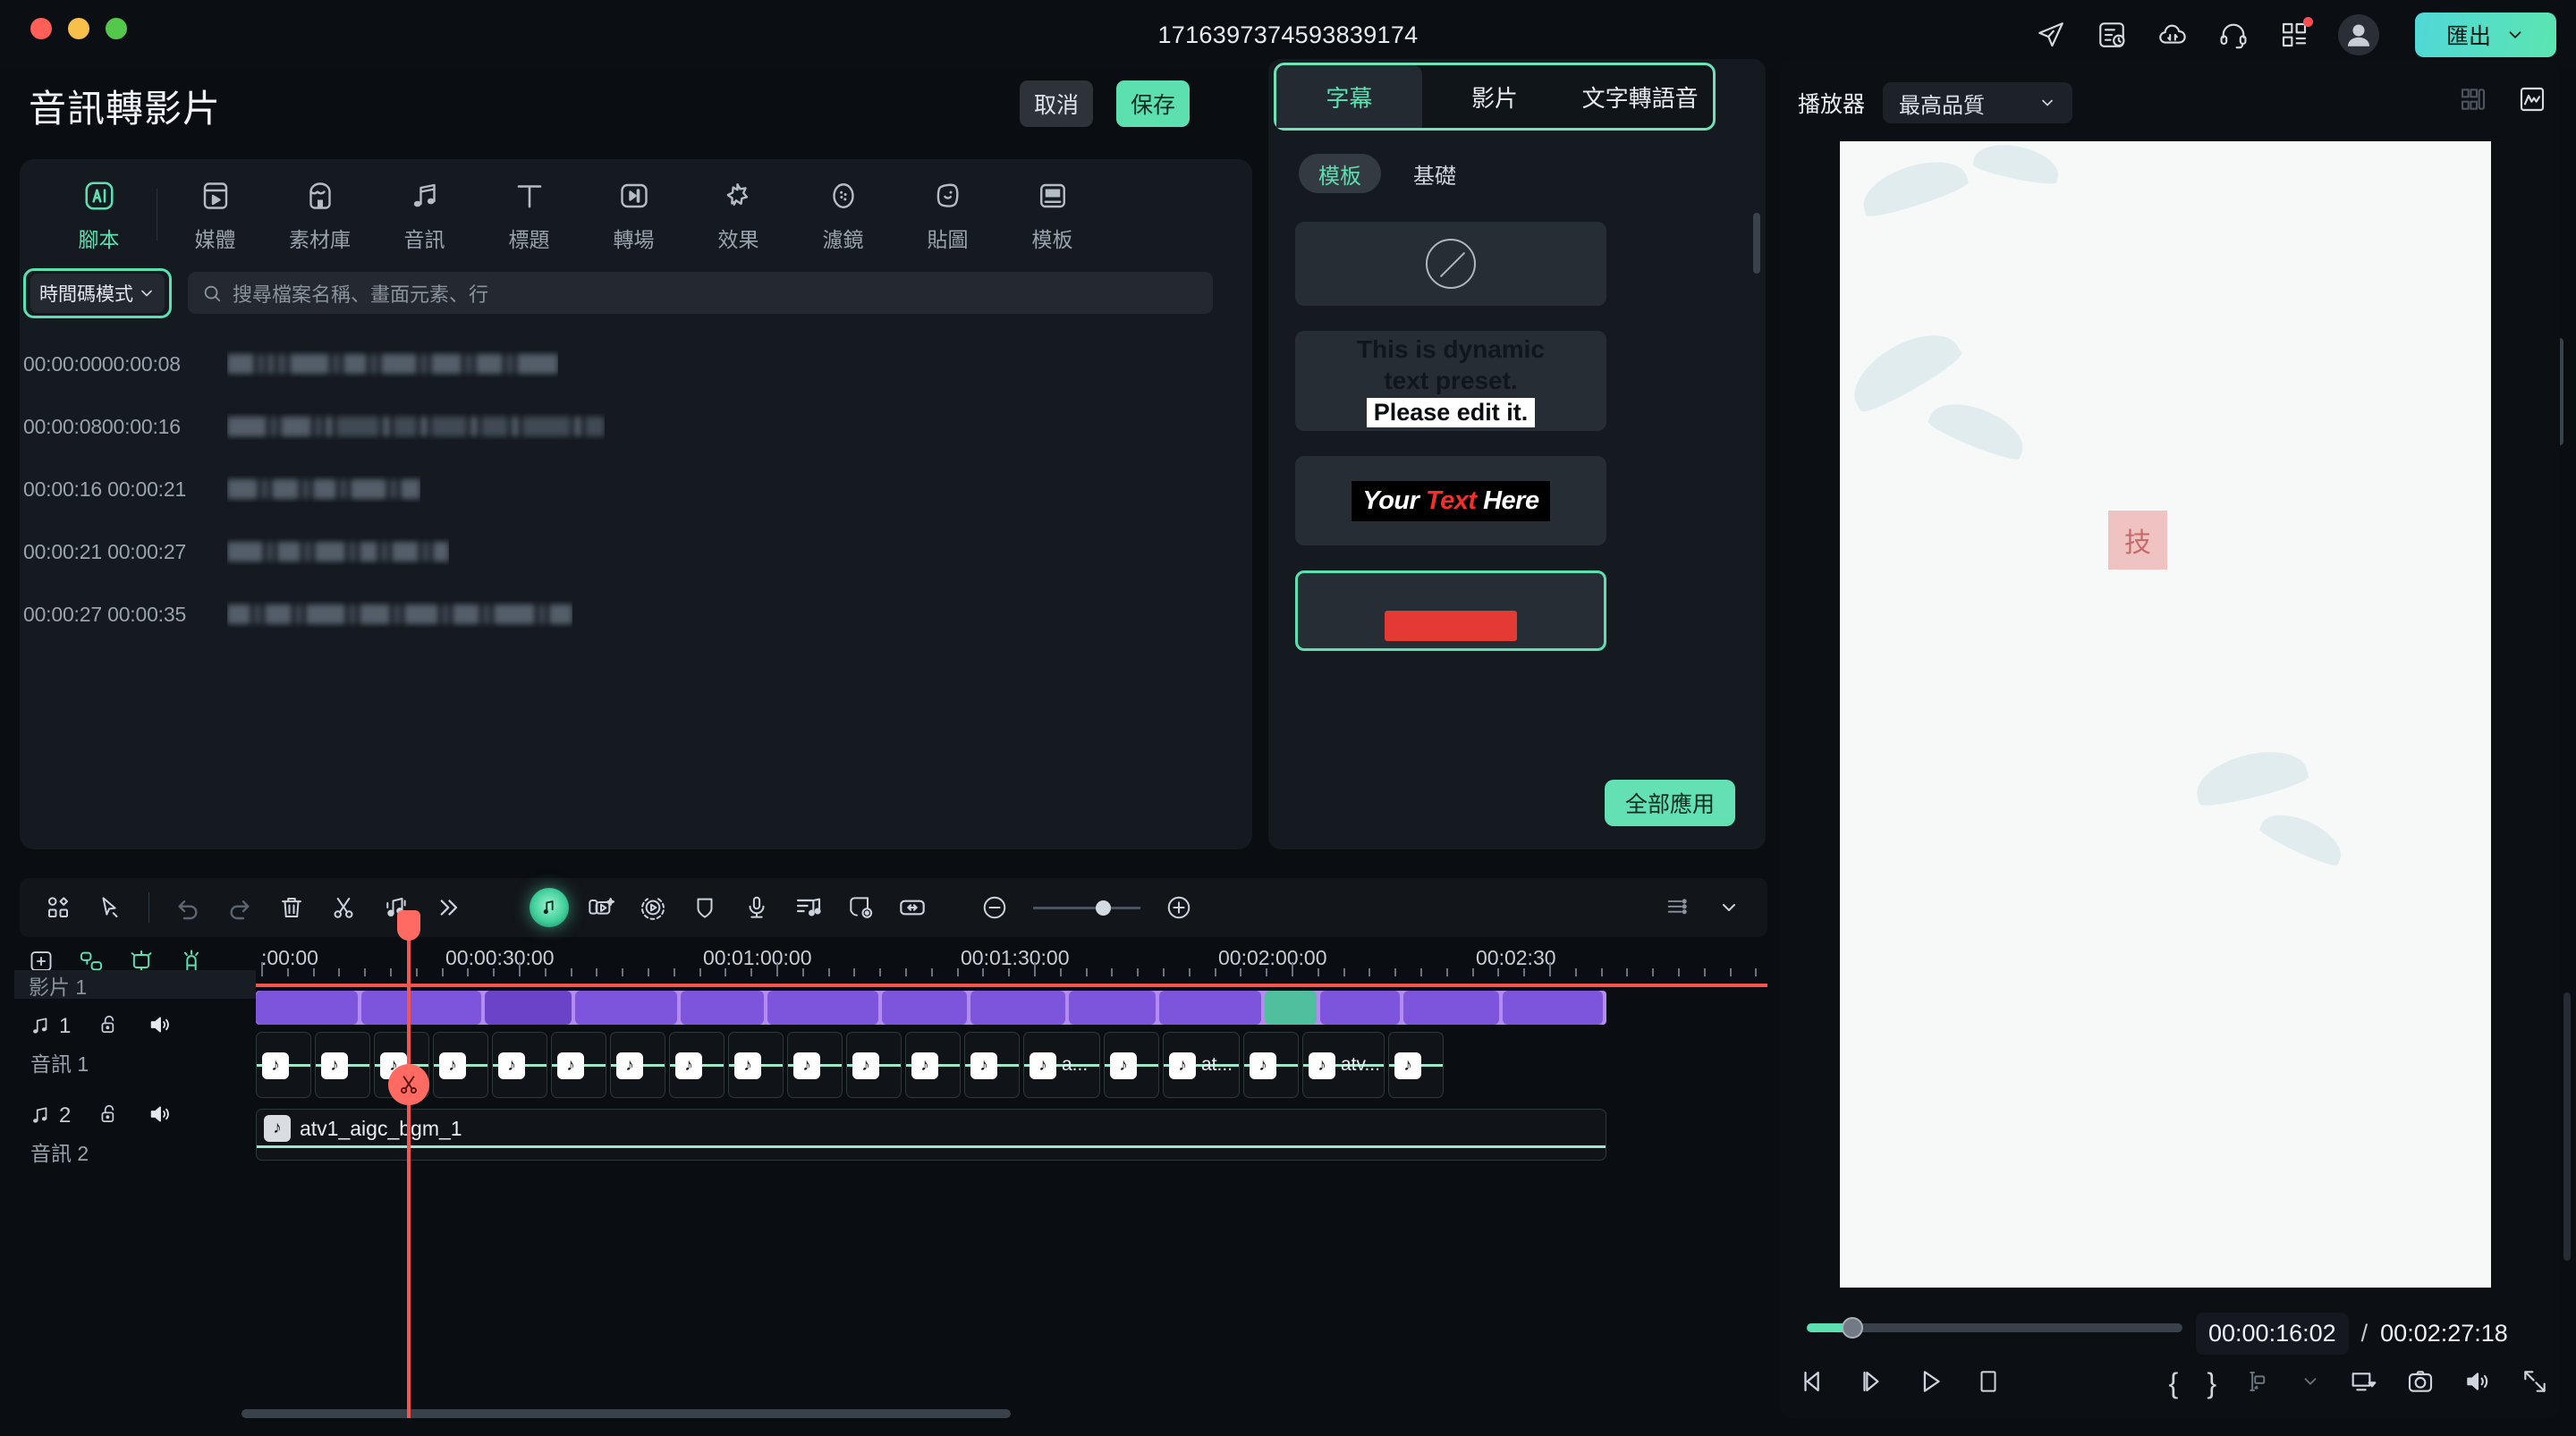 The image size is (2576, 1436). What do you see at coordinates (1153, 103) in the screenshot?
I see `save-button: 保存` at bounding box center [1153, 103].